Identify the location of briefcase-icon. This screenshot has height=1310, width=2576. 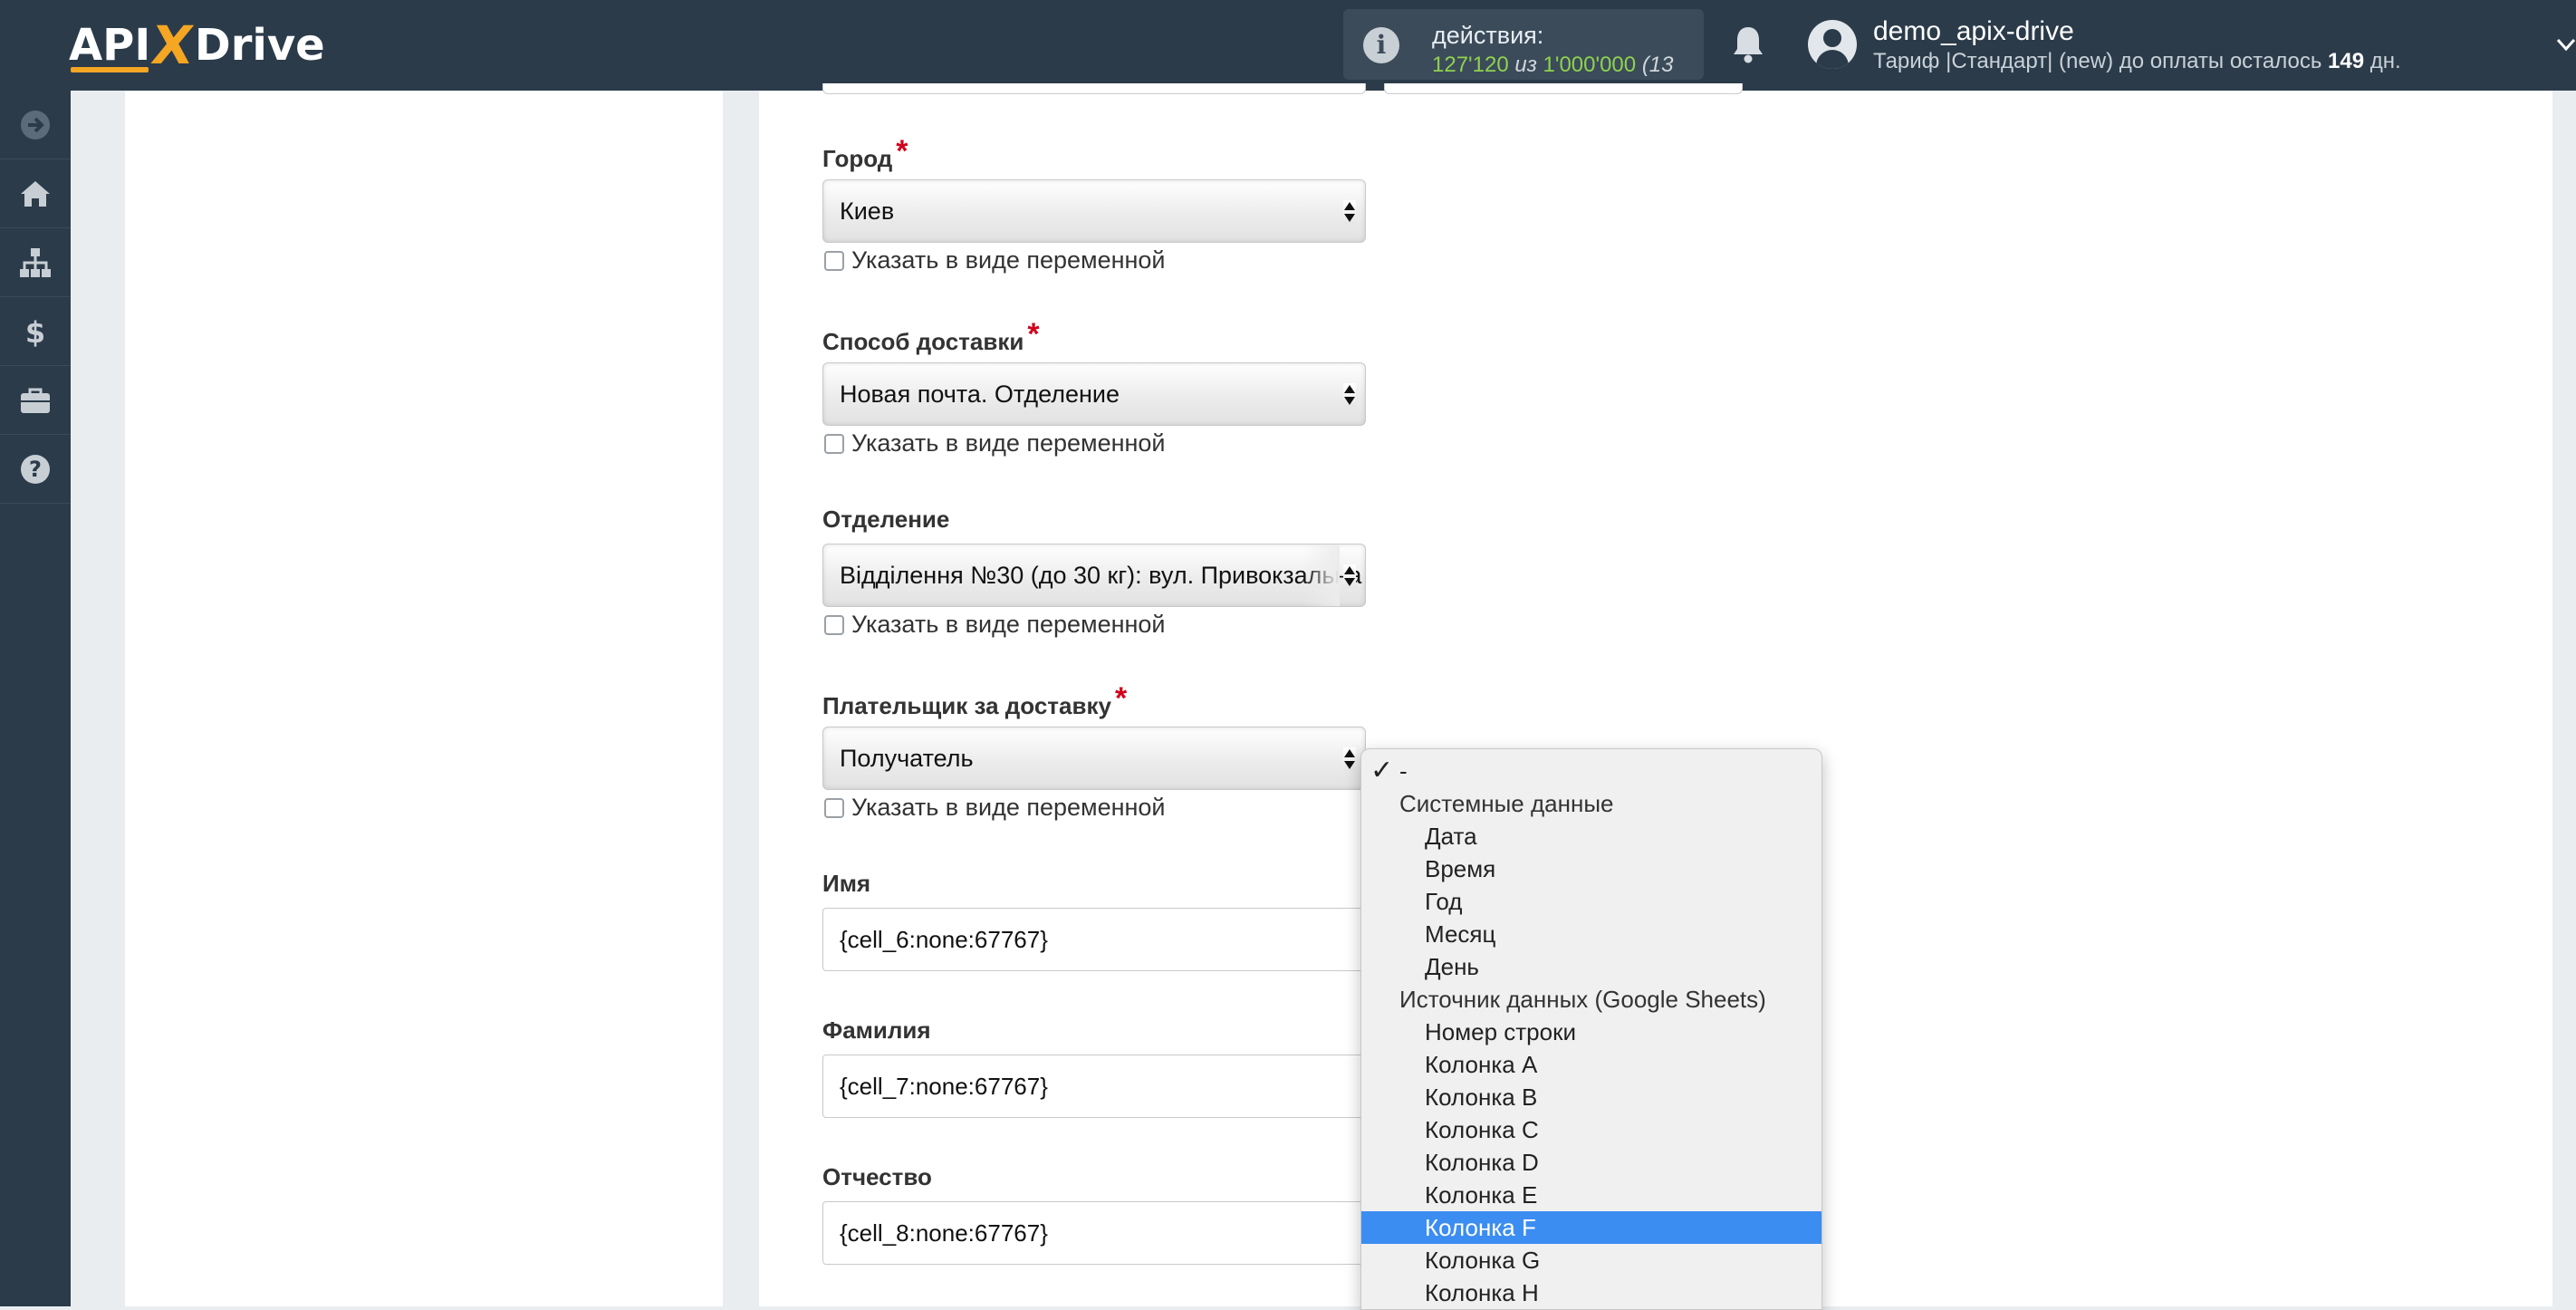
(35, 401).